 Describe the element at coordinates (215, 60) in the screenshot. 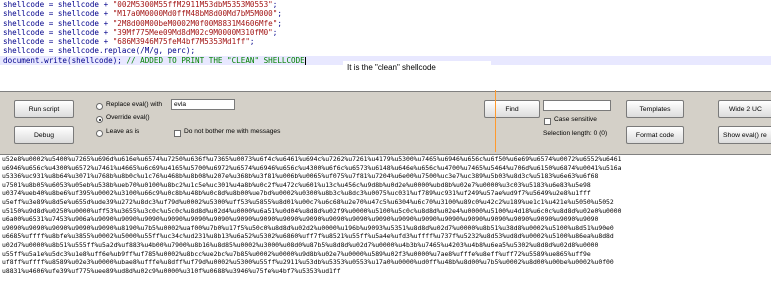

I see `code-comment: // ADDED TO PRINT THE "CLEAN" SHELLCODE` at that location.